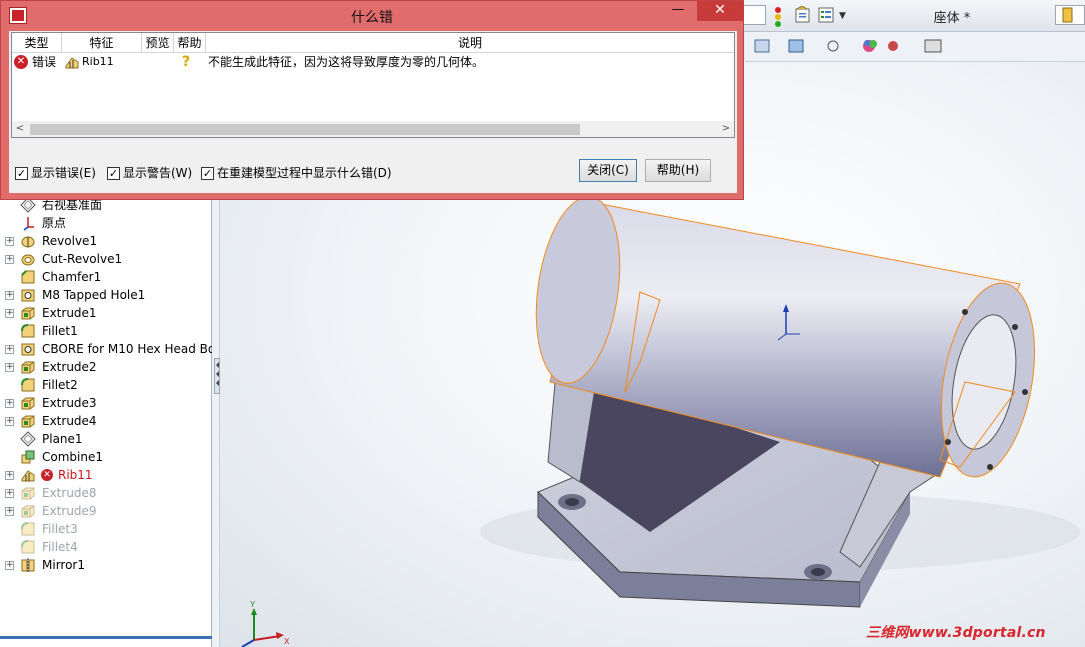  What do you see at coordinates (304, 173) in the screenshot?
I see `show-during-rebuild-label: 在重建模型过程中显示什么错(D)` at bounding box center [304, 173].